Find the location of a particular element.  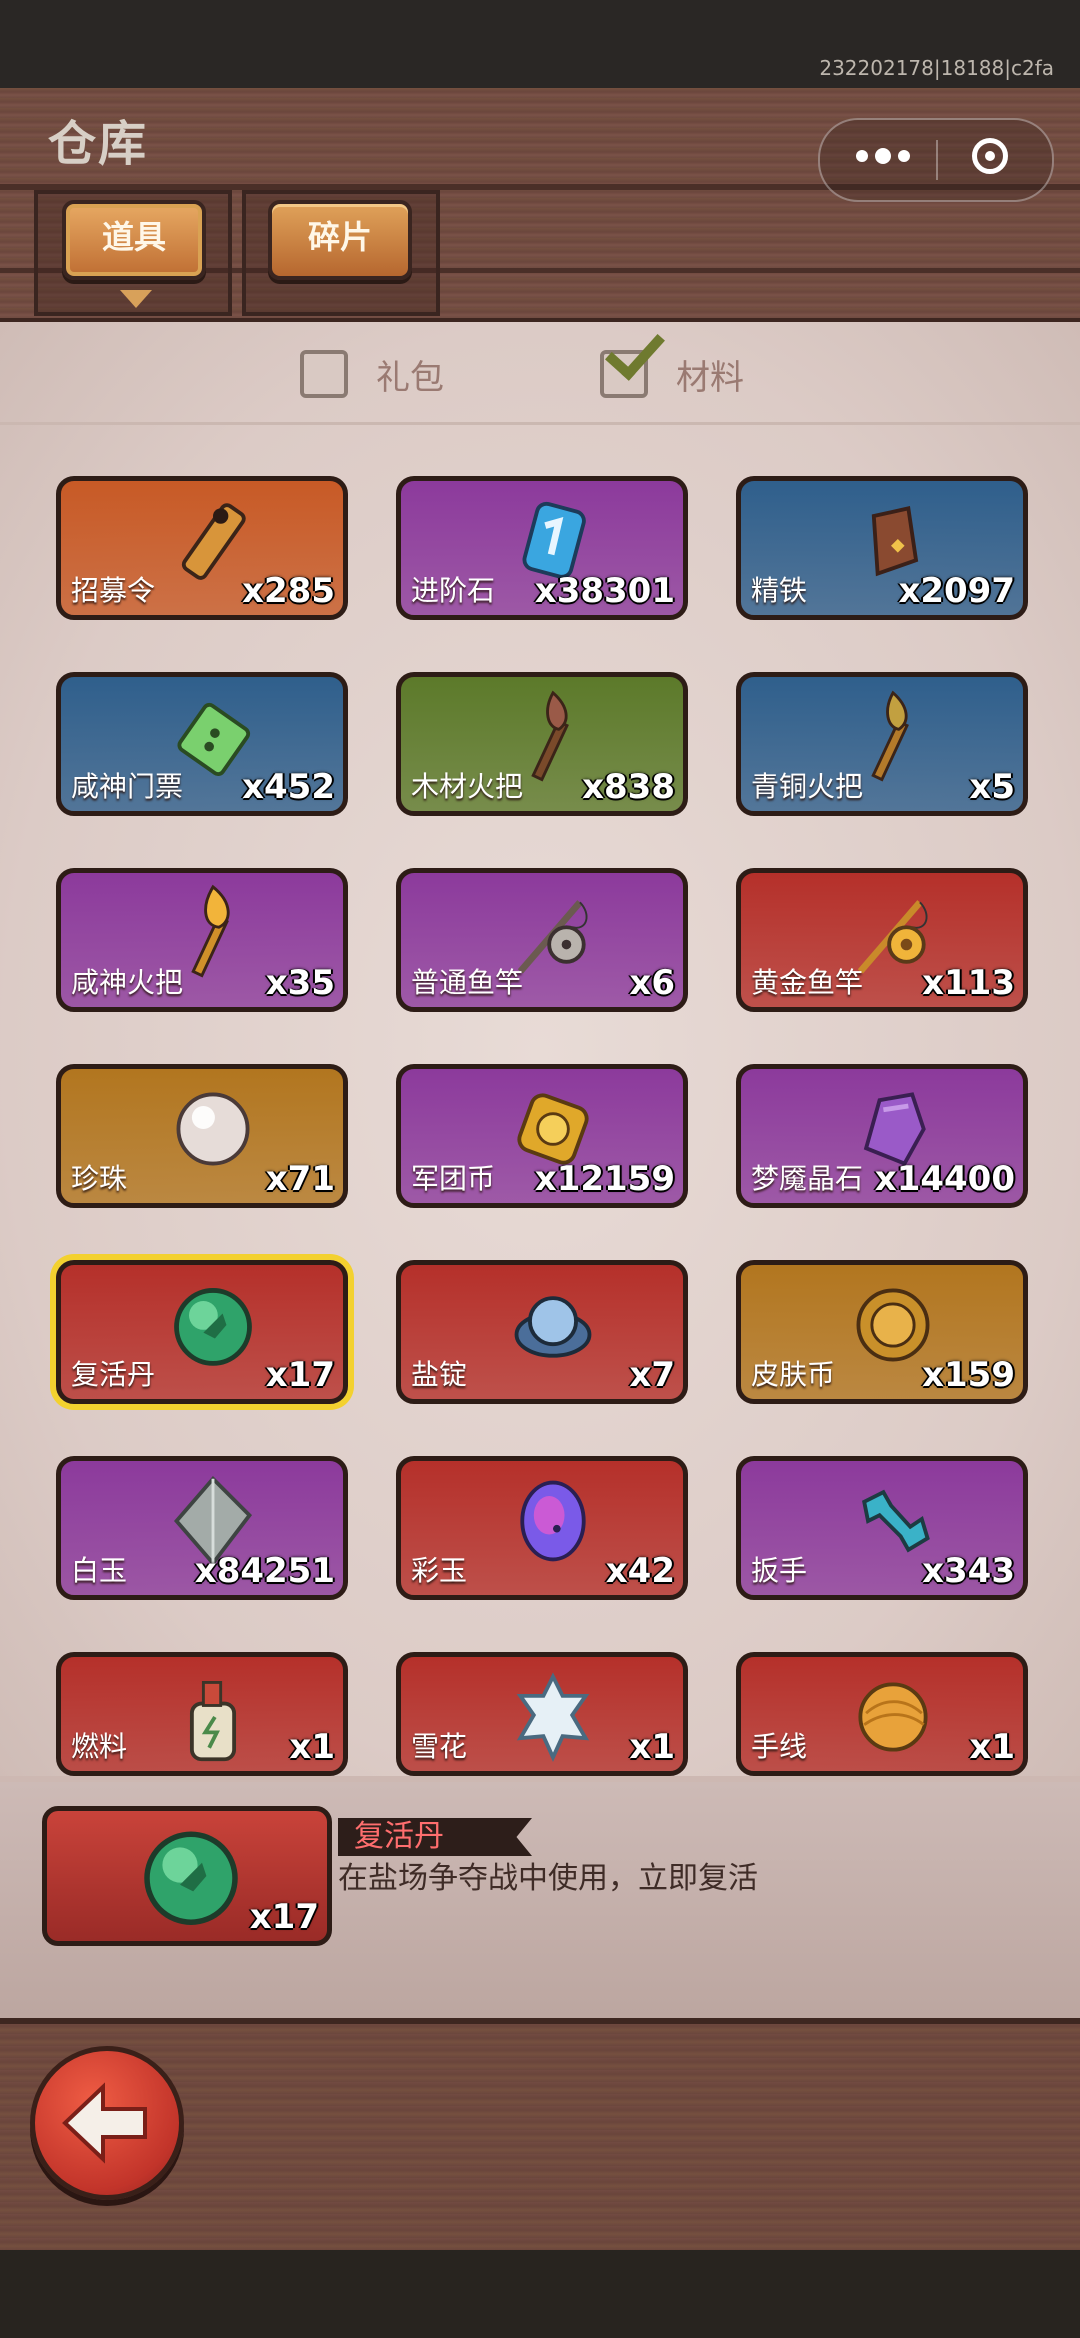

item-count: x285 is located at coordinates (288, 591).